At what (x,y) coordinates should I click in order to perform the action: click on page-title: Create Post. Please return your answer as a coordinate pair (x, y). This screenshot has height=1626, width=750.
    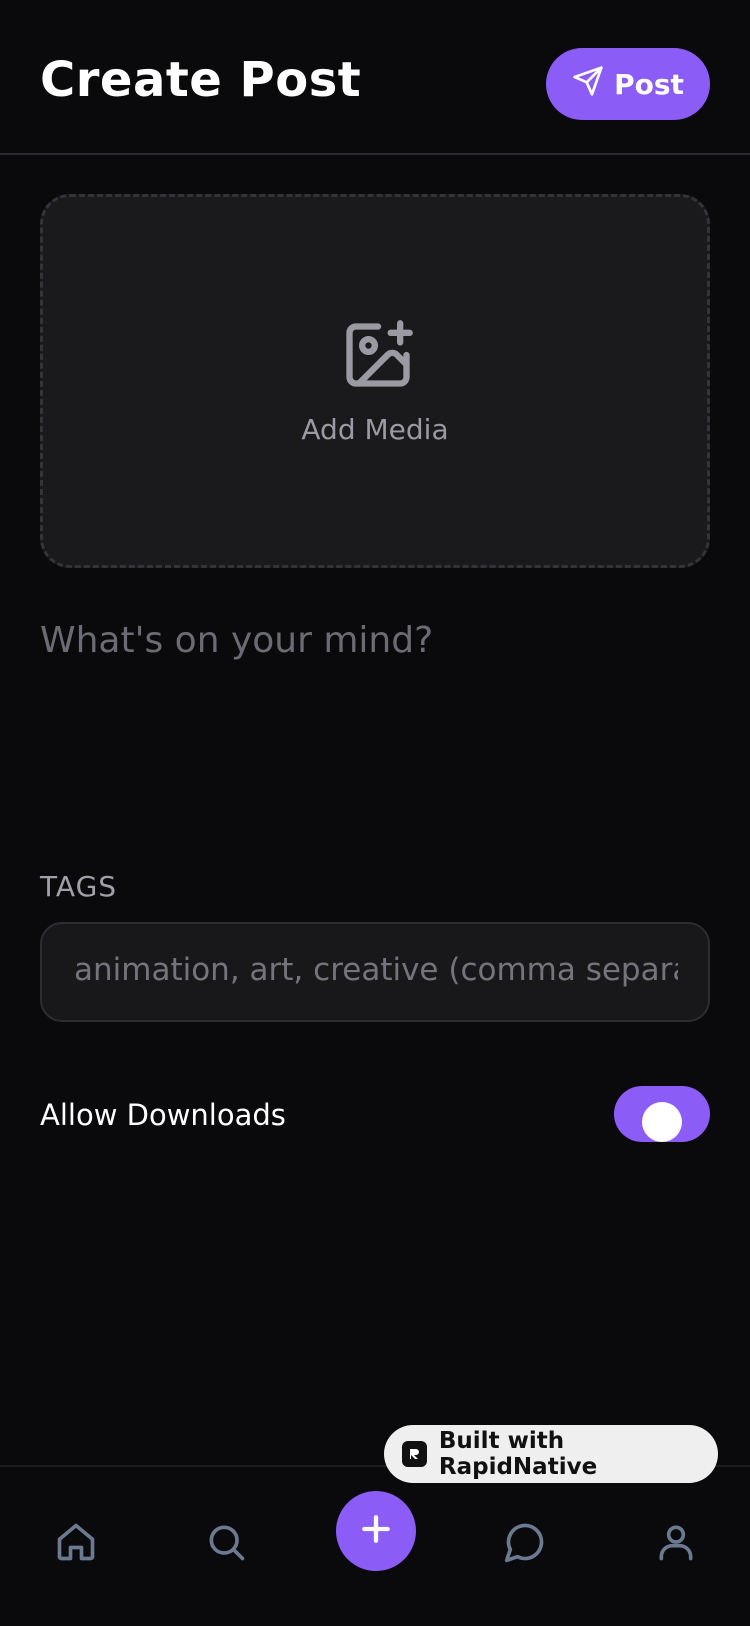
    Looking at the image, I should click on (201, 80).